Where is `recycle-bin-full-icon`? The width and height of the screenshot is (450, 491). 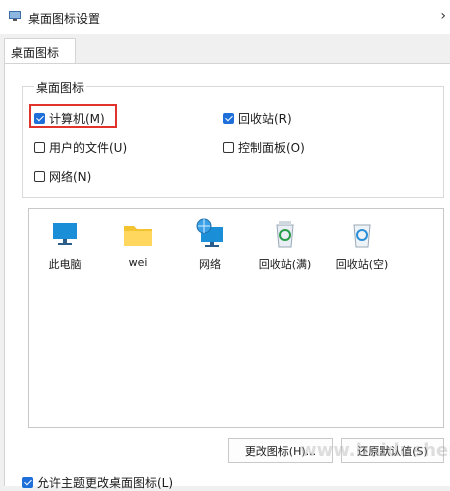
recycle-bin-full-icon is located at coordinates (285, 234).